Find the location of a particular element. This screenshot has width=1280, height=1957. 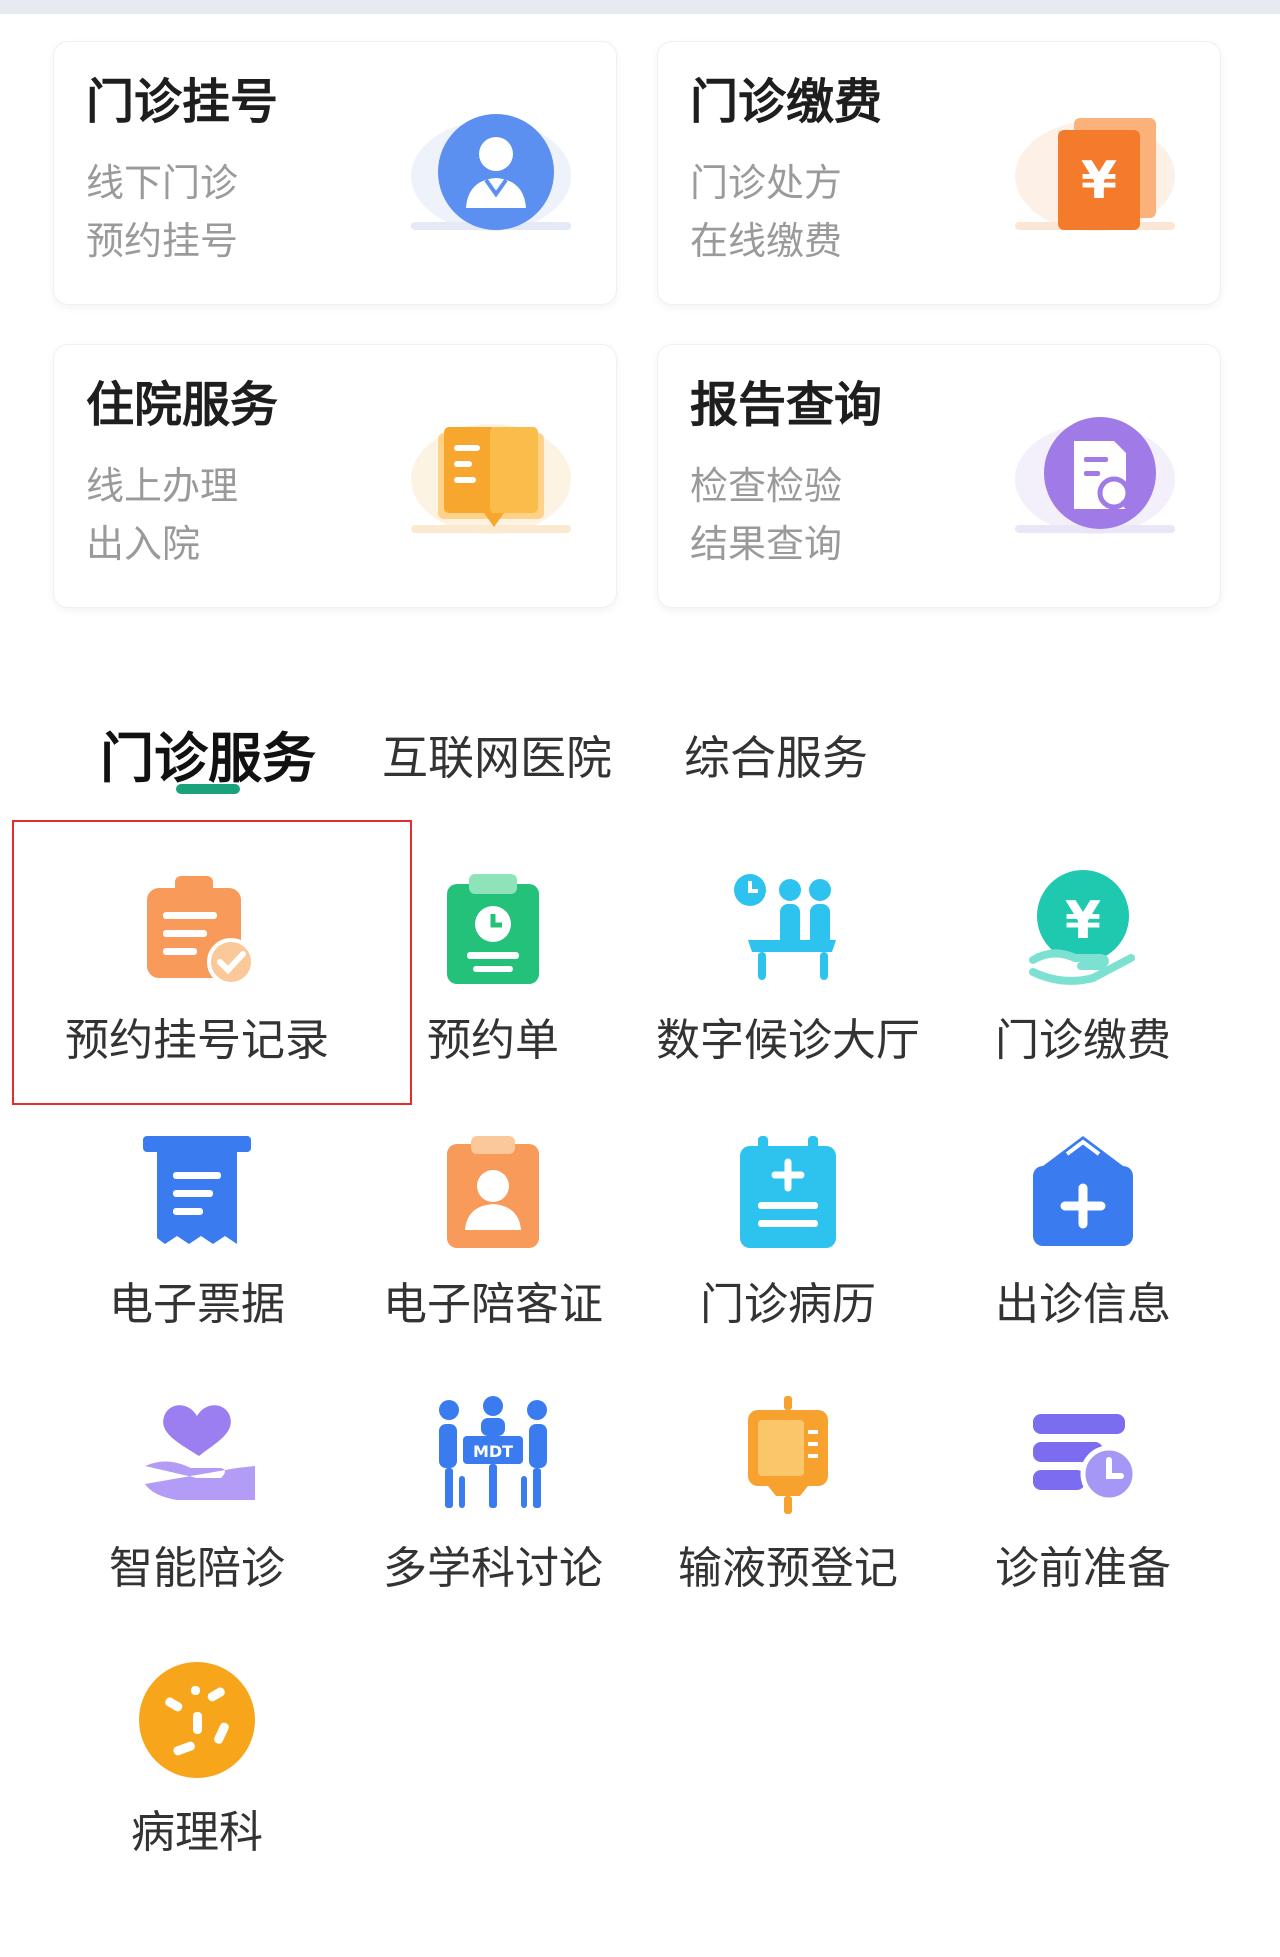

service-outpatient-payment: ¥ 门诊缴费 is located at coordinates (1083, 956).